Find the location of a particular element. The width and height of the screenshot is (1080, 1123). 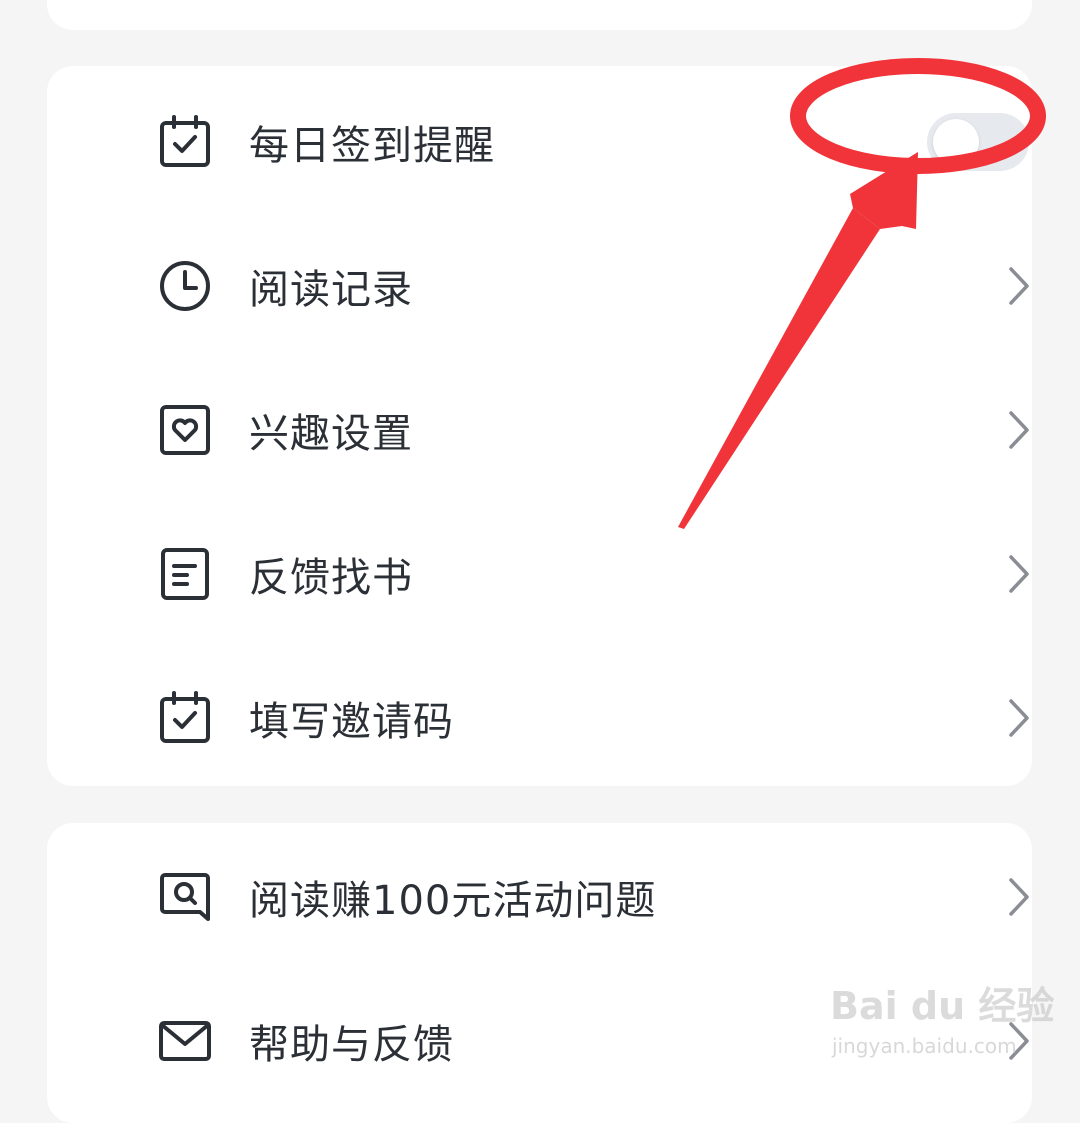

top-card-partial is located at coordinates (539, 15).